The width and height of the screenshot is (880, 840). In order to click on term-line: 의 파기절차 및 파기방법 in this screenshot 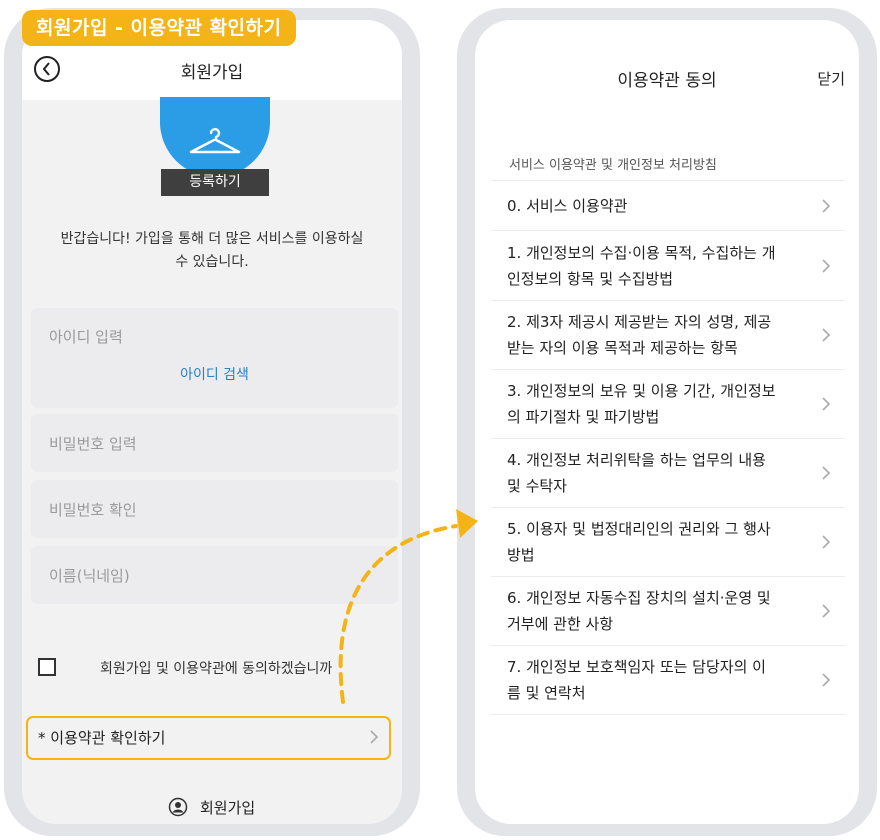, I will do `click(583, 417)`.